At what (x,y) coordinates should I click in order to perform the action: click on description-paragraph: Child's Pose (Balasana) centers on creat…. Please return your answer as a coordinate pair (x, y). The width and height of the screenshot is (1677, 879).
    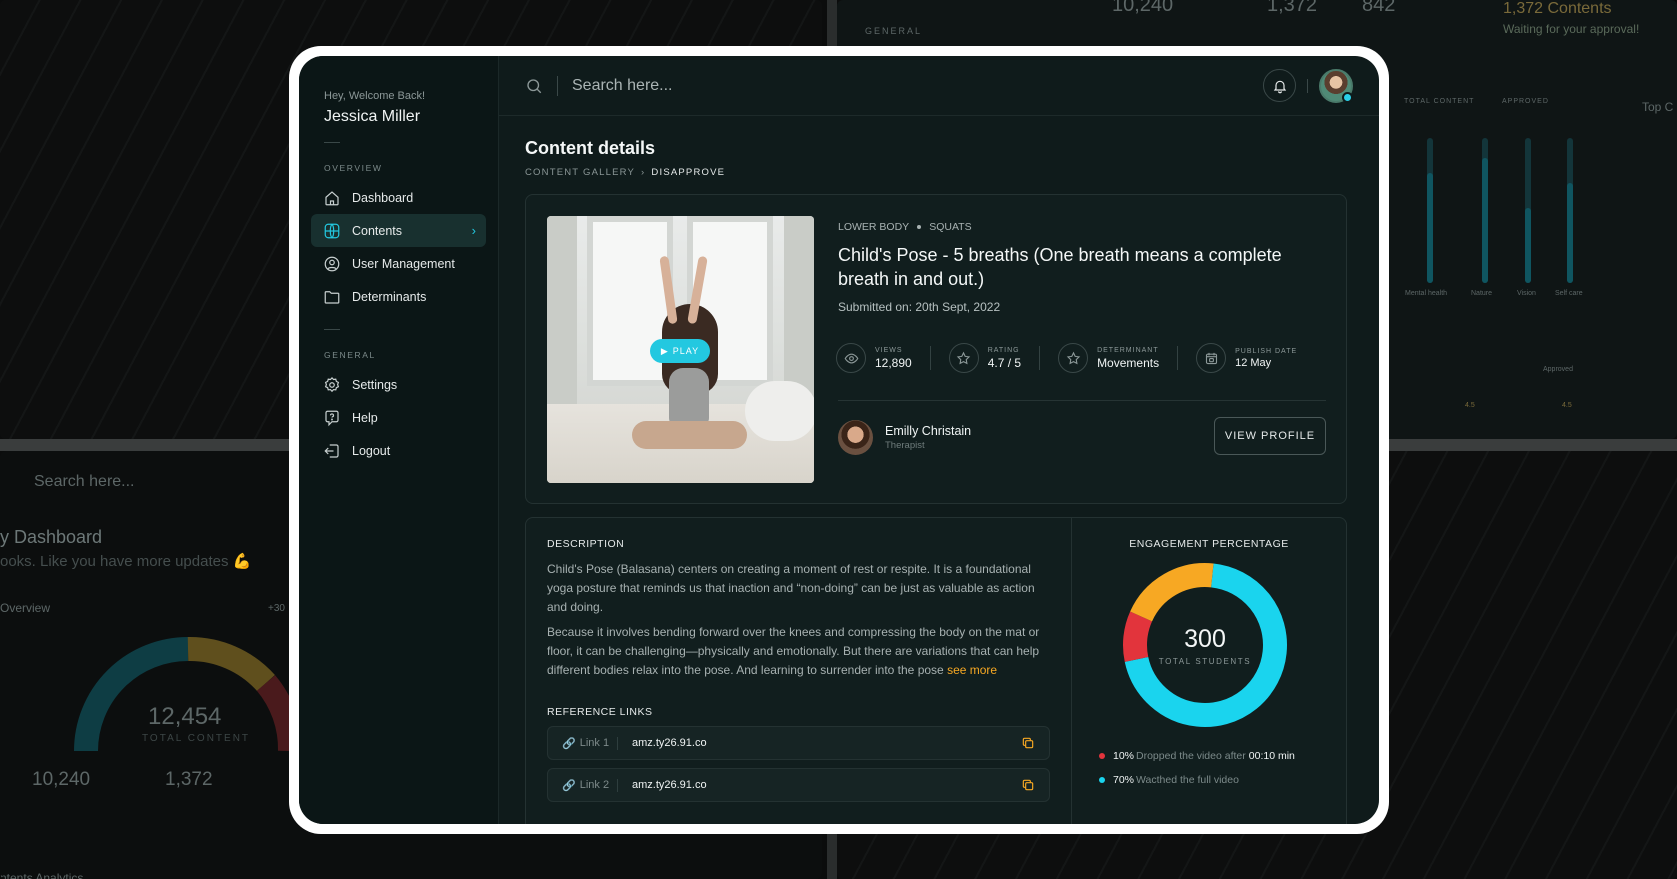
    Looking at the image, I should click on (791, 588).